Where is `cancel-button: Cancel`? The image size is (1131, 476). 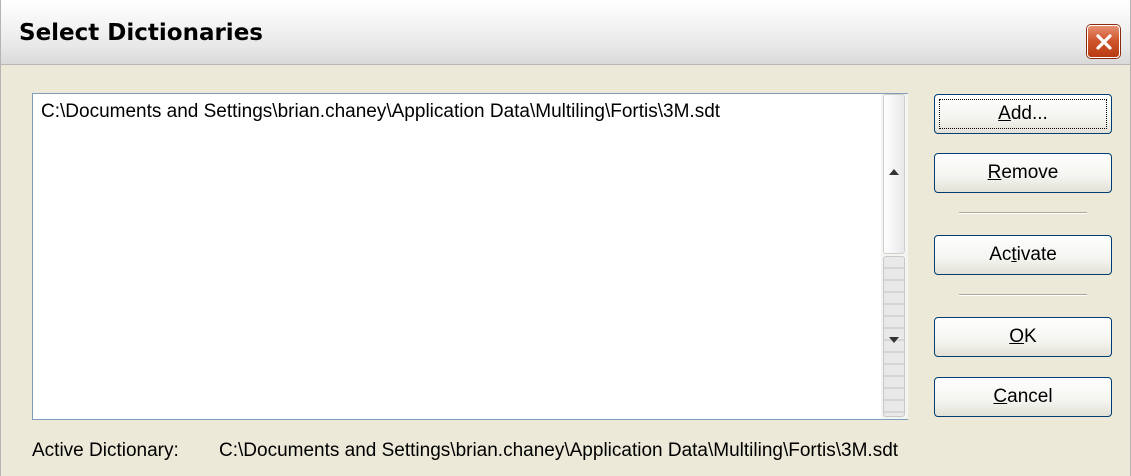 cancel-button: Cancel is located at coordinates (1023, 397).